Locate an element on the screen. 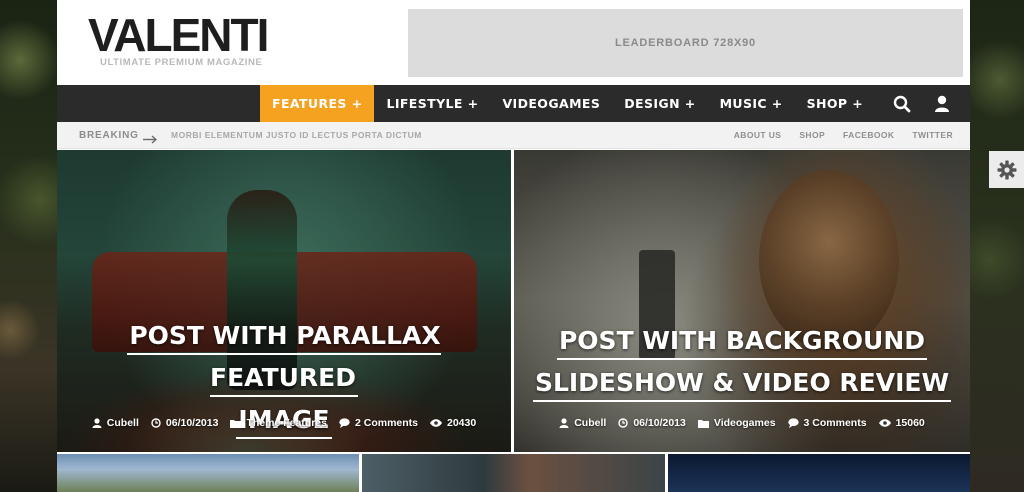 The width and height of the screenshot is (1024, 492). nav-item-features: FEATURES + is located at coordinates (317, 103).